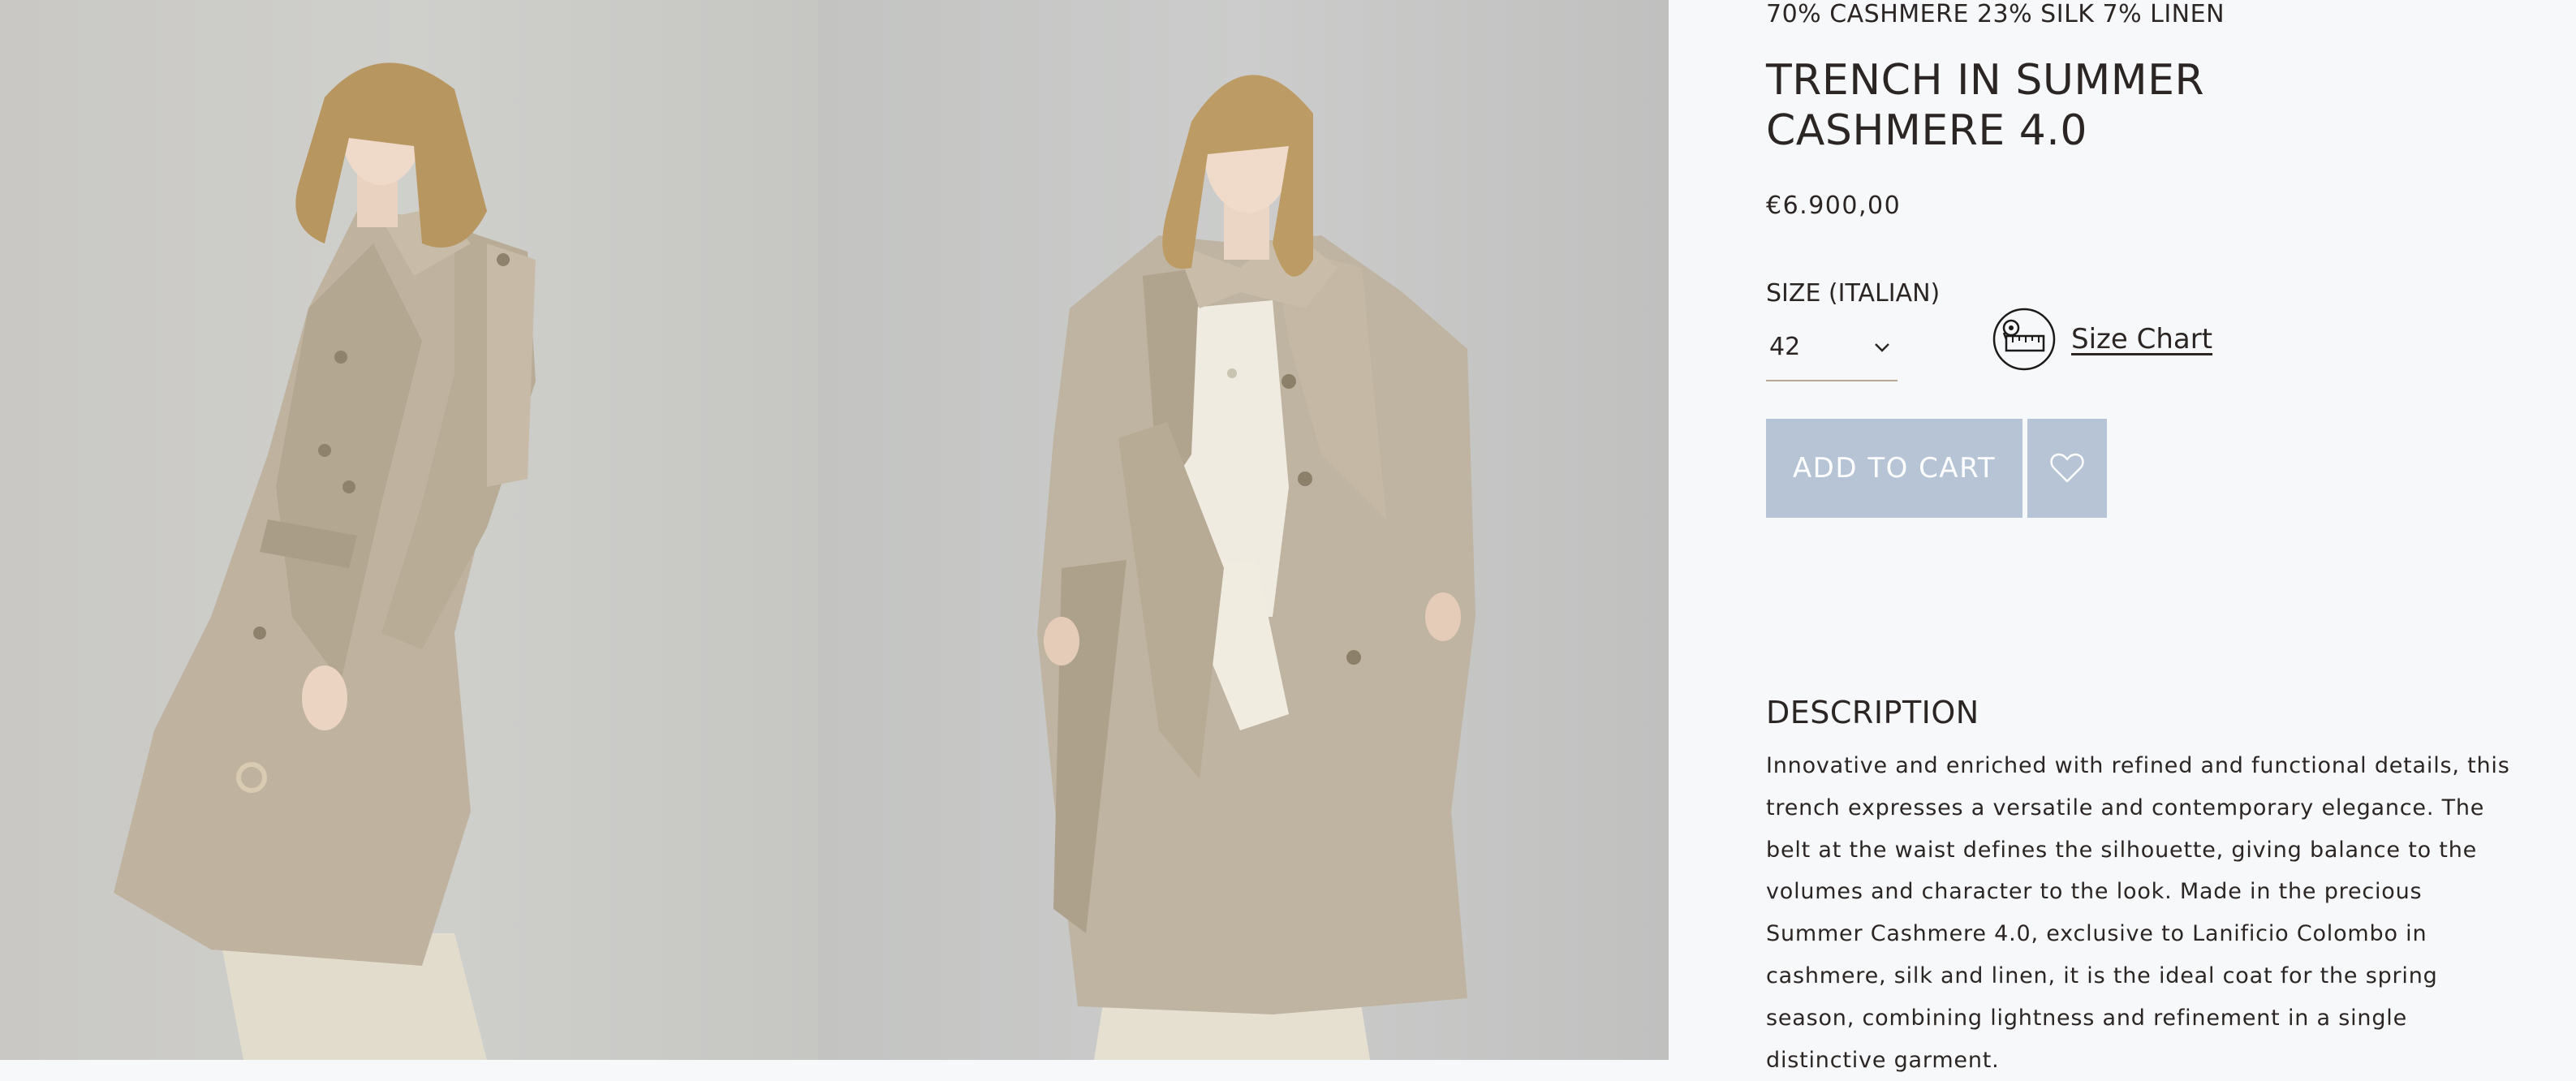 The width and height of the screenshot is (2576, 1081). I want to click on wishlist-button, so click(2067, 468).